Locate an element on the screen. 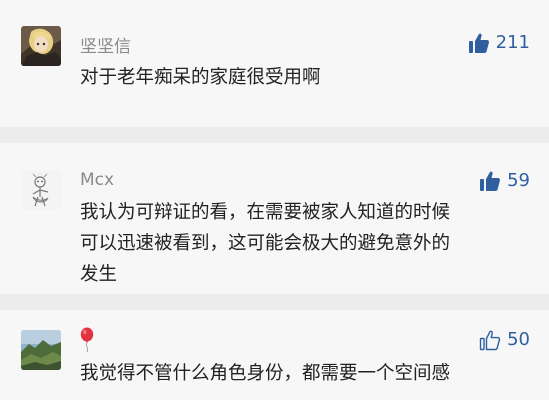 The width and height of the screenshot is (549, 400). comment-text-line: 我觉得不管什么角色身份，都需要一个空间感 is located at coordinates (265, 373).